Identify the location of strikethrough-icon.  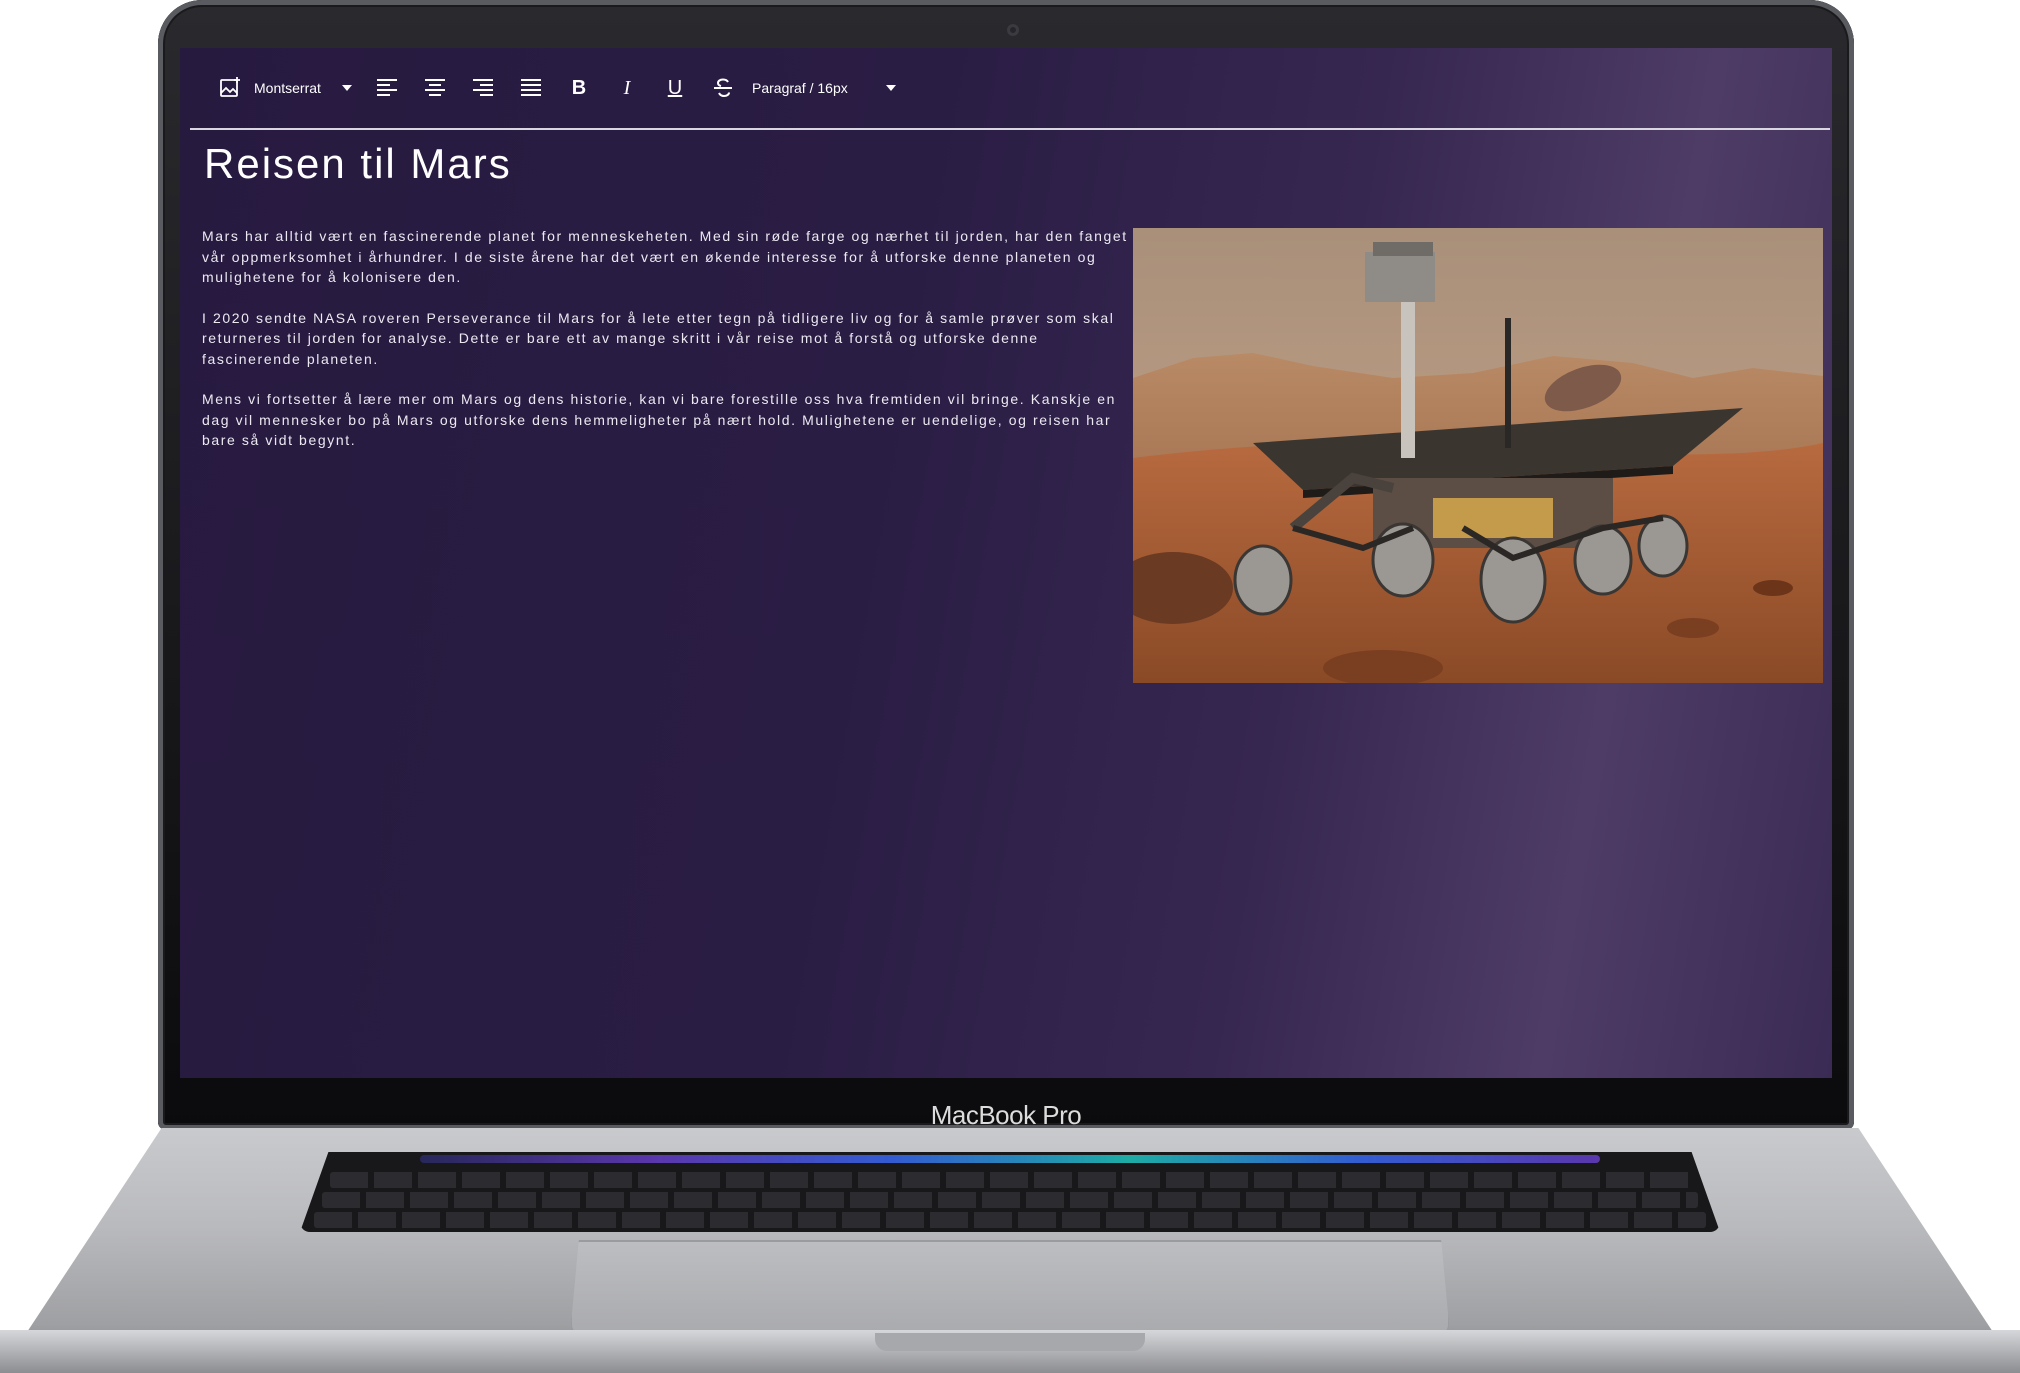
(723, 88).